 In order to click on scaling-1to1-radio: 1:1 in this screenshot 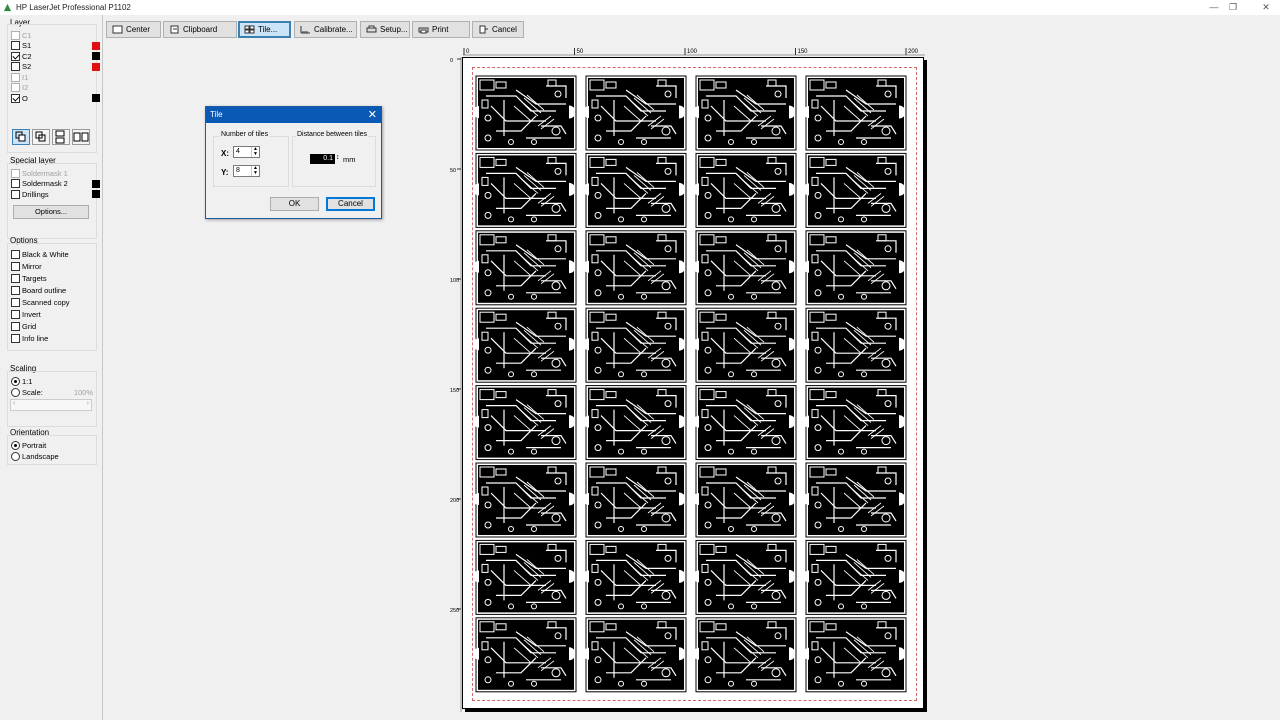, I will do `click(21, 381)`.